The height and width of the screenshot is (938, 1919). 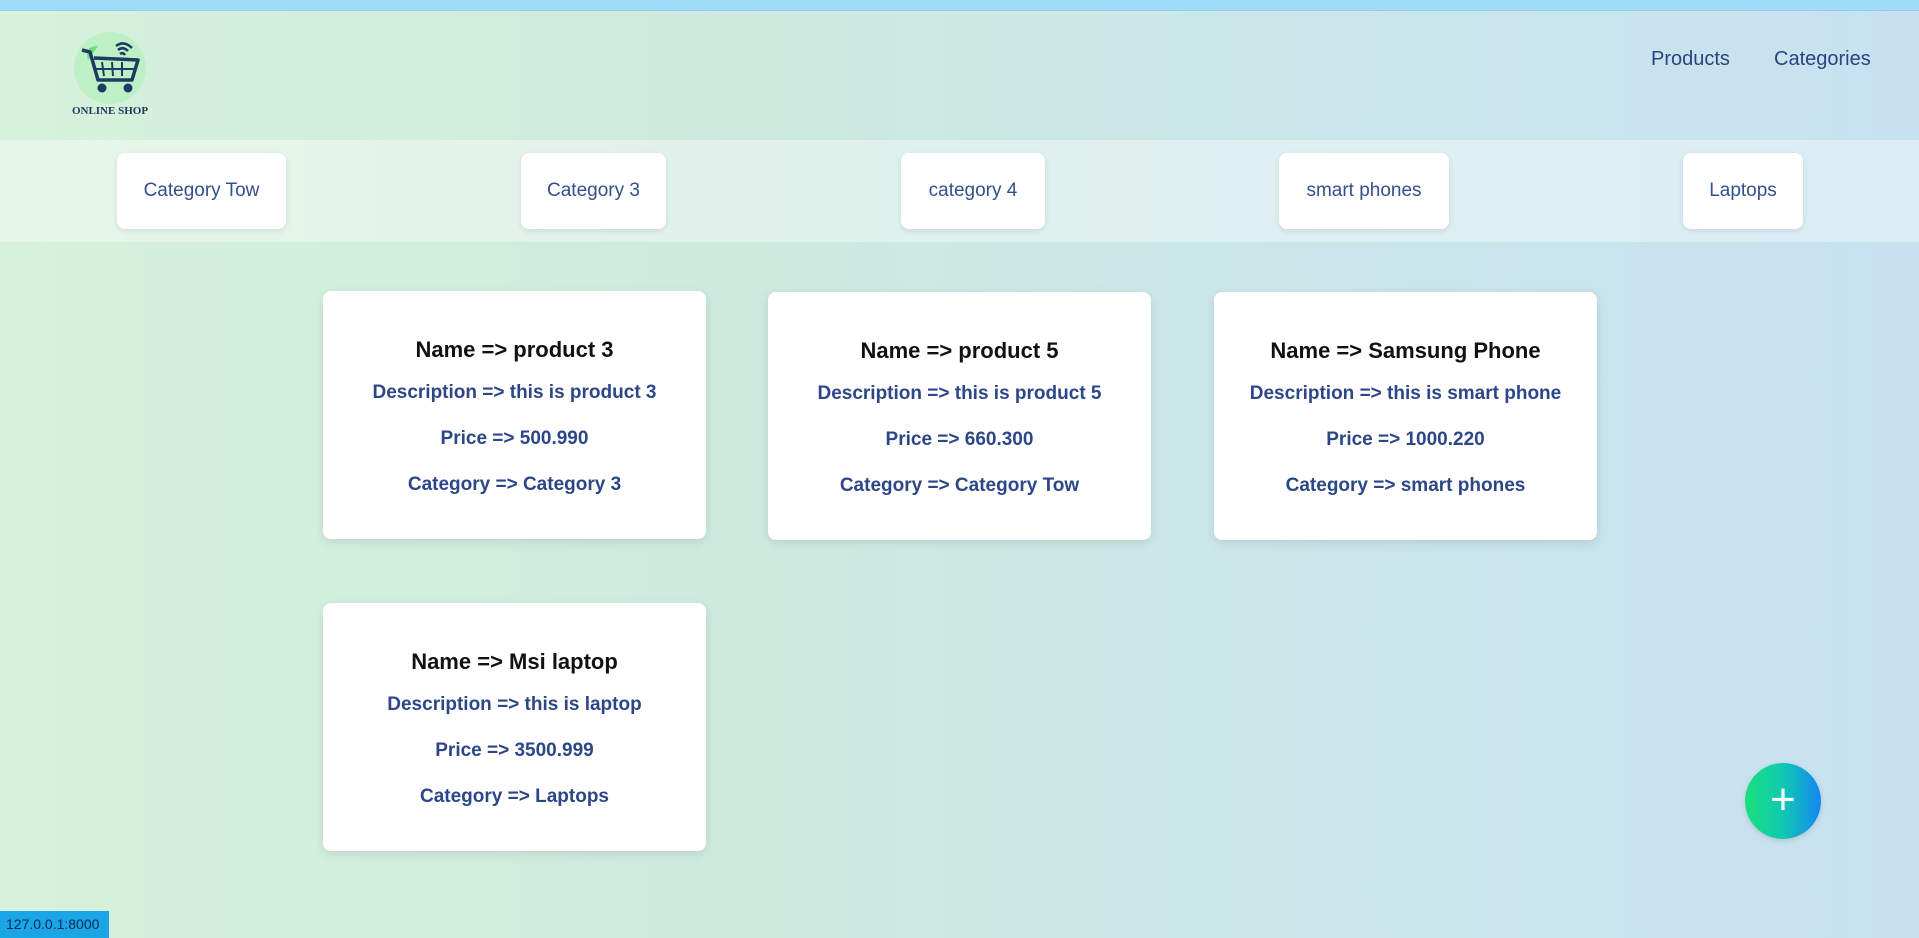 I want to click on plus-icon: +, so click(x=1783, y=799).